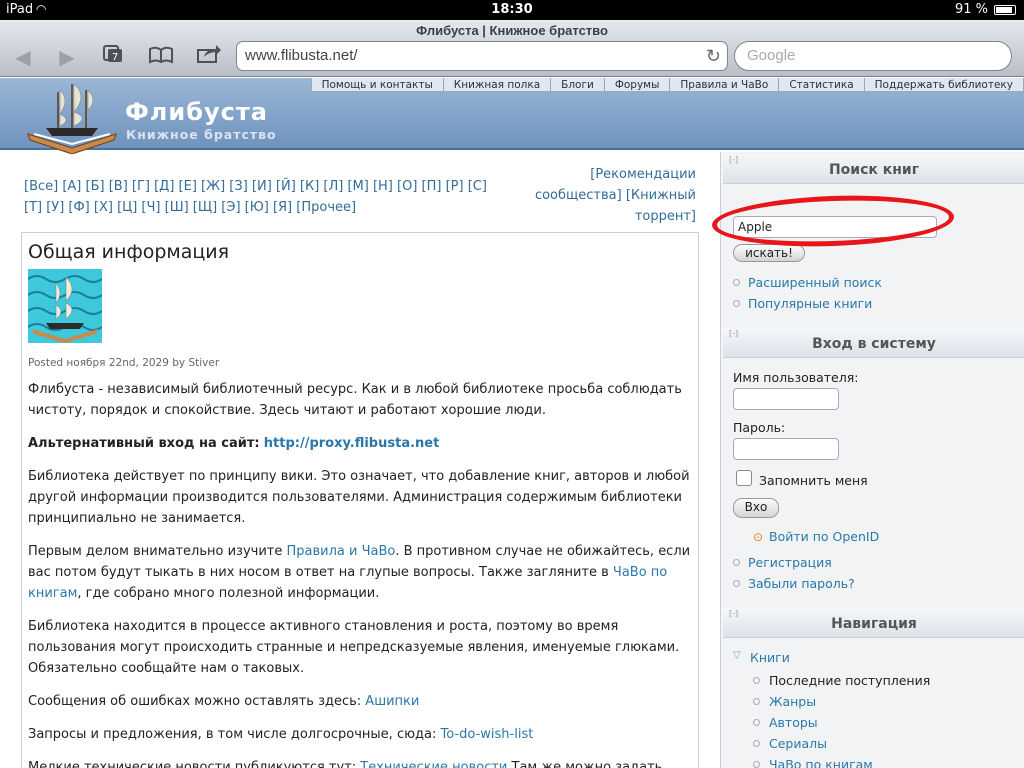  What do you see at coordinates (821, 762) in the screenshot?
I see `nav-item-link: ЧаВо по книгам` at bounding box center [821, 762].